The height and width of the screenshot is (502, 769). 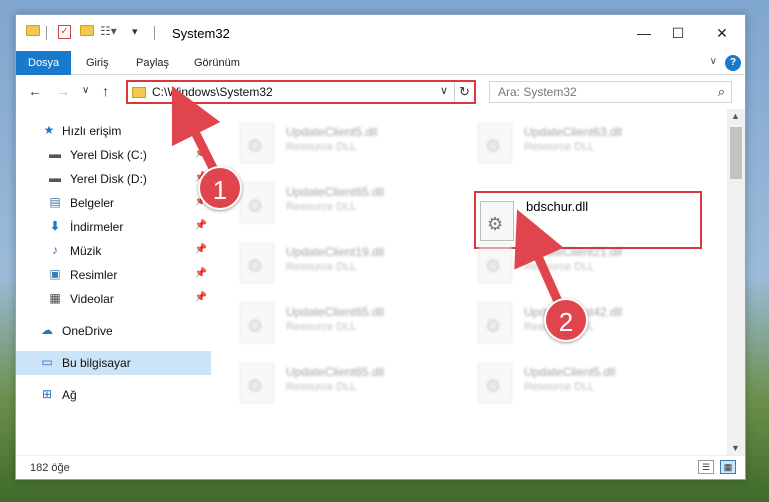 I want to click on nav-item-label: Yerel Disk (C:), so click(x=108, y=155).